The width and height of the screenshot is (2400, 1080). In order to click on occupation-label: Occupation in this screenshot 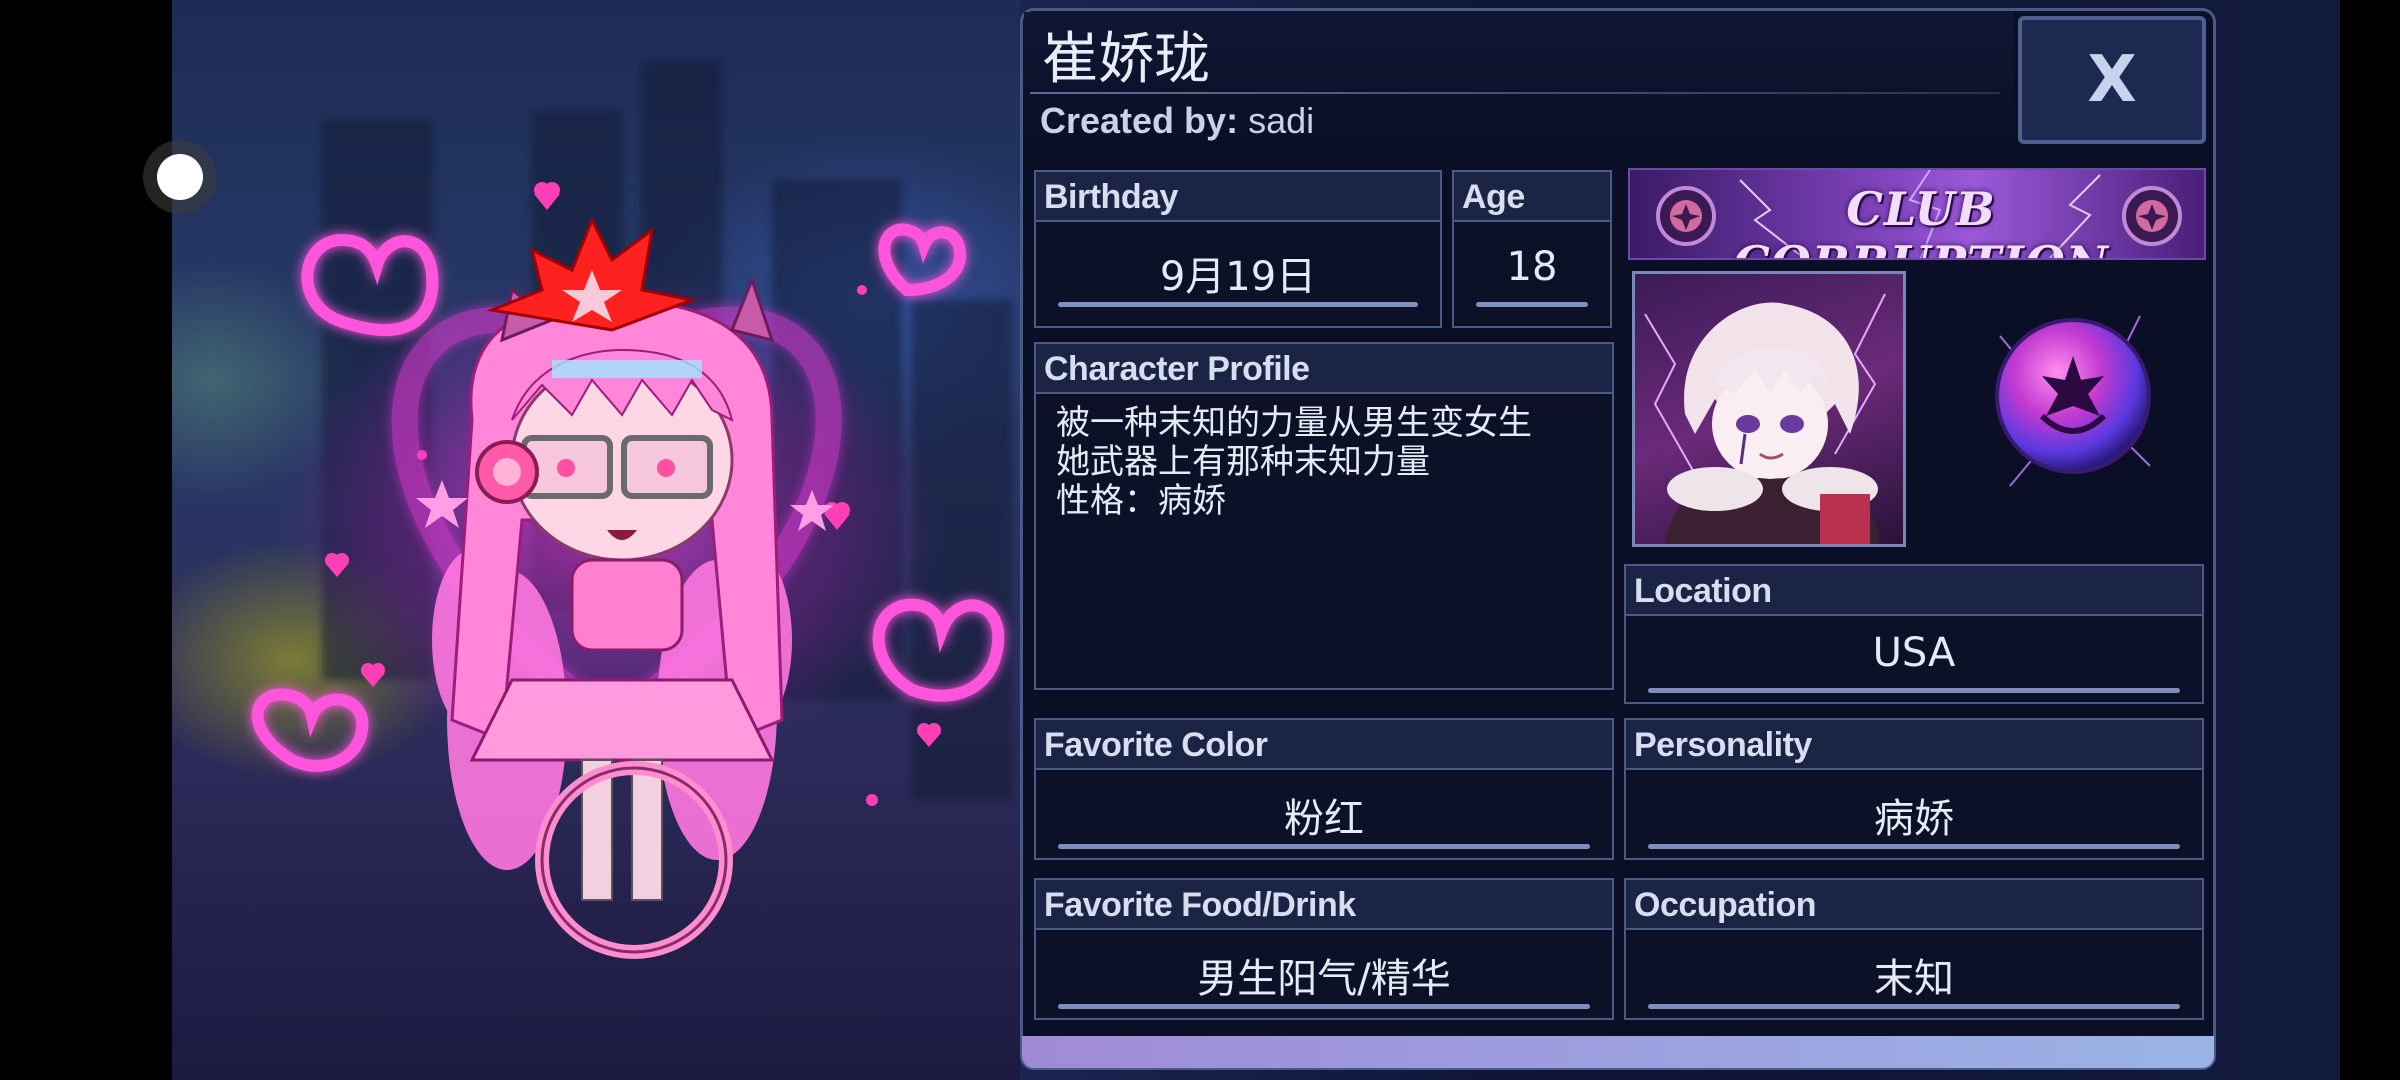, I will do `click(1914, 905)`.